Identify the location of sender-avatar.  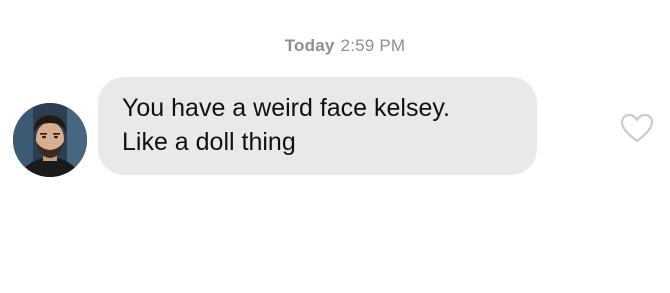
(50, 140).